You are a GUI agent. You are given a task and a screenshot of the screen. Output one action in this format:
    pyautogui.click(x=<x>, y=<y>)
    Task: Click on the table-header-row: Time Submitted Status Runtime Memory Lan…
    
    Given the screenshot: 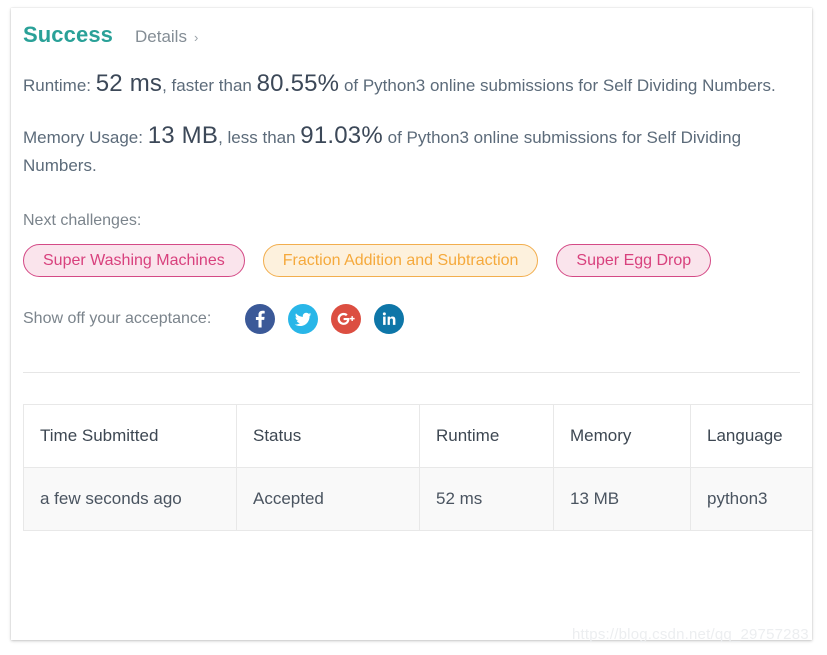 What is the action you would take?
    pyautogui.click(x=417, y=436)
    